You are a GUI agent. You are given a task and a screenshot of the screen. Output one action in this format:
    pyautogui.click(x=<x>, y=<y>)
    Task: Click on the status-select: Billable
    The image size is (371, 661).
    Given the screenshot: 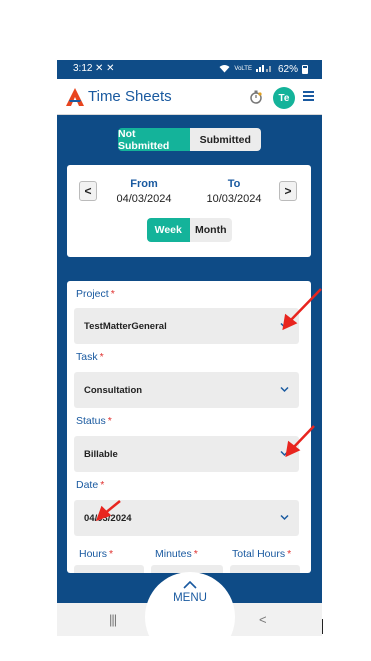 What is the action you would take?
    pyautogui.click(x=186, y=454)
    